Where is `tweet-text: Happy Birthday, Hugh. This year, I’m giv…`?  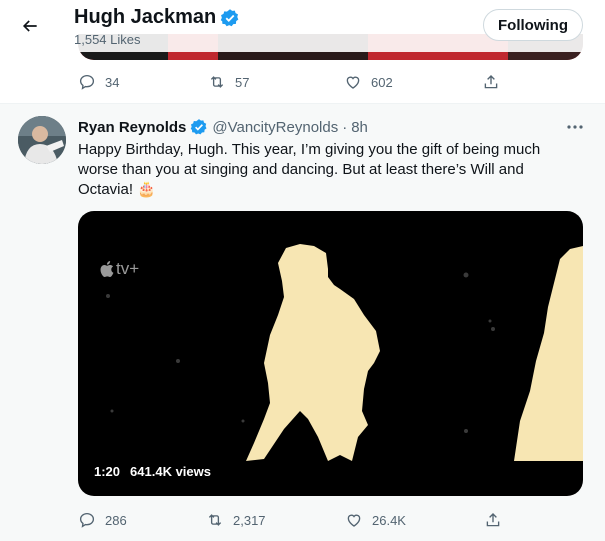 tweet-text: Happy Birthday, Hugh. This year, I’m giv… is located at coordinates (309, 169).